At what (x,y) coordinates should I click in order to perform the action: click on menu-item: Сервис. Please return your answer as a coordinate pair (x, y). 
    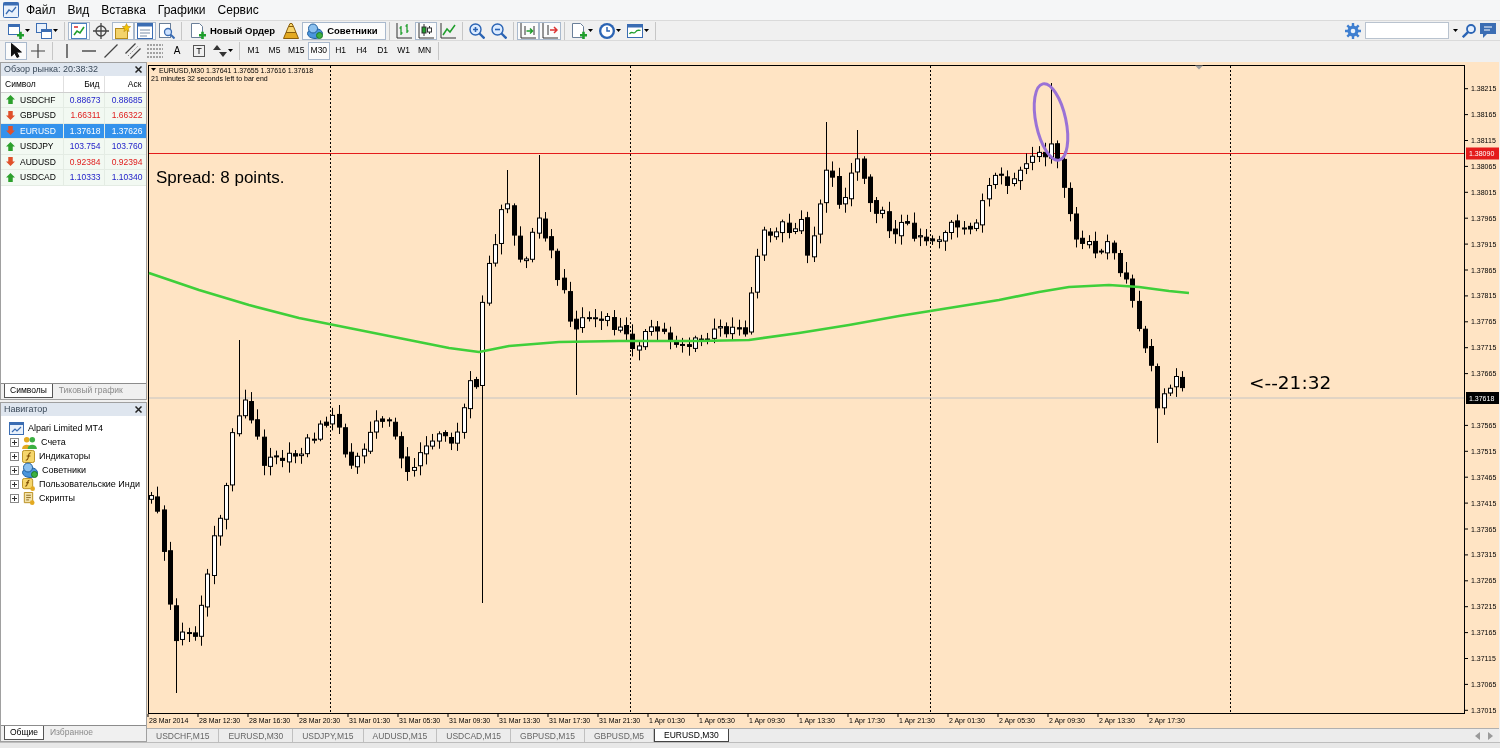
    Looking at the image, I should click on (238, 10).